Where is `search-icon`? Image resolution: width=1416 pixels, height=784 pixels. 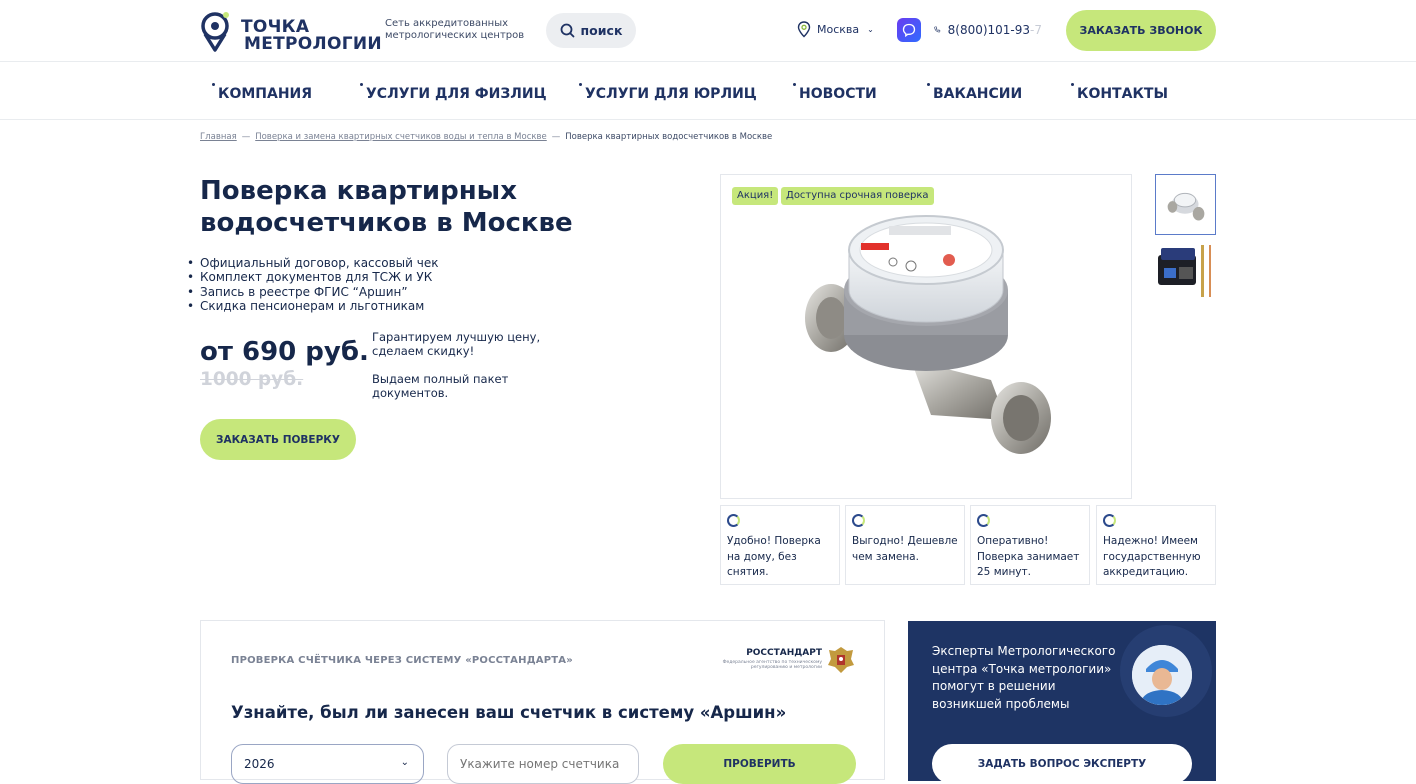
search-icon is located at coordinates (567, 30).